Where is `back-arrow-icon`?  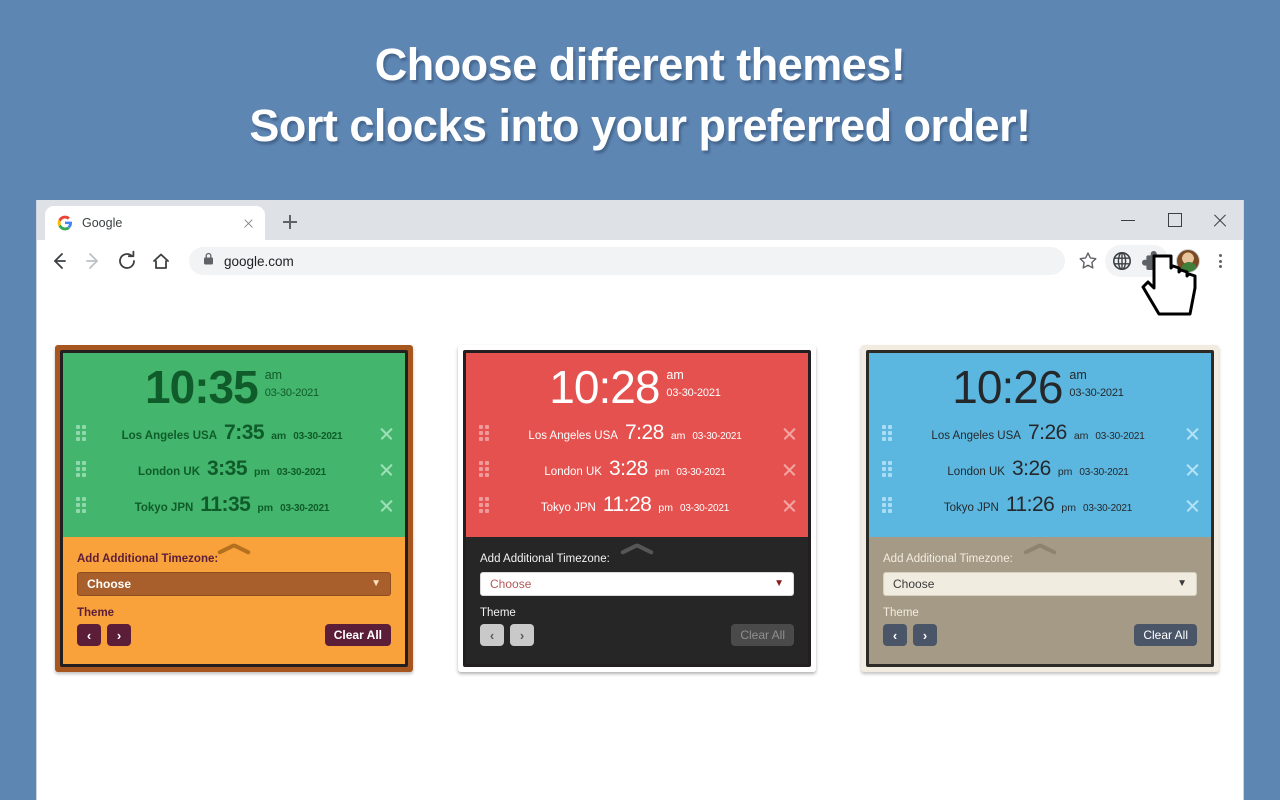 back-arrow-icon is located at coordinates (59, 261).